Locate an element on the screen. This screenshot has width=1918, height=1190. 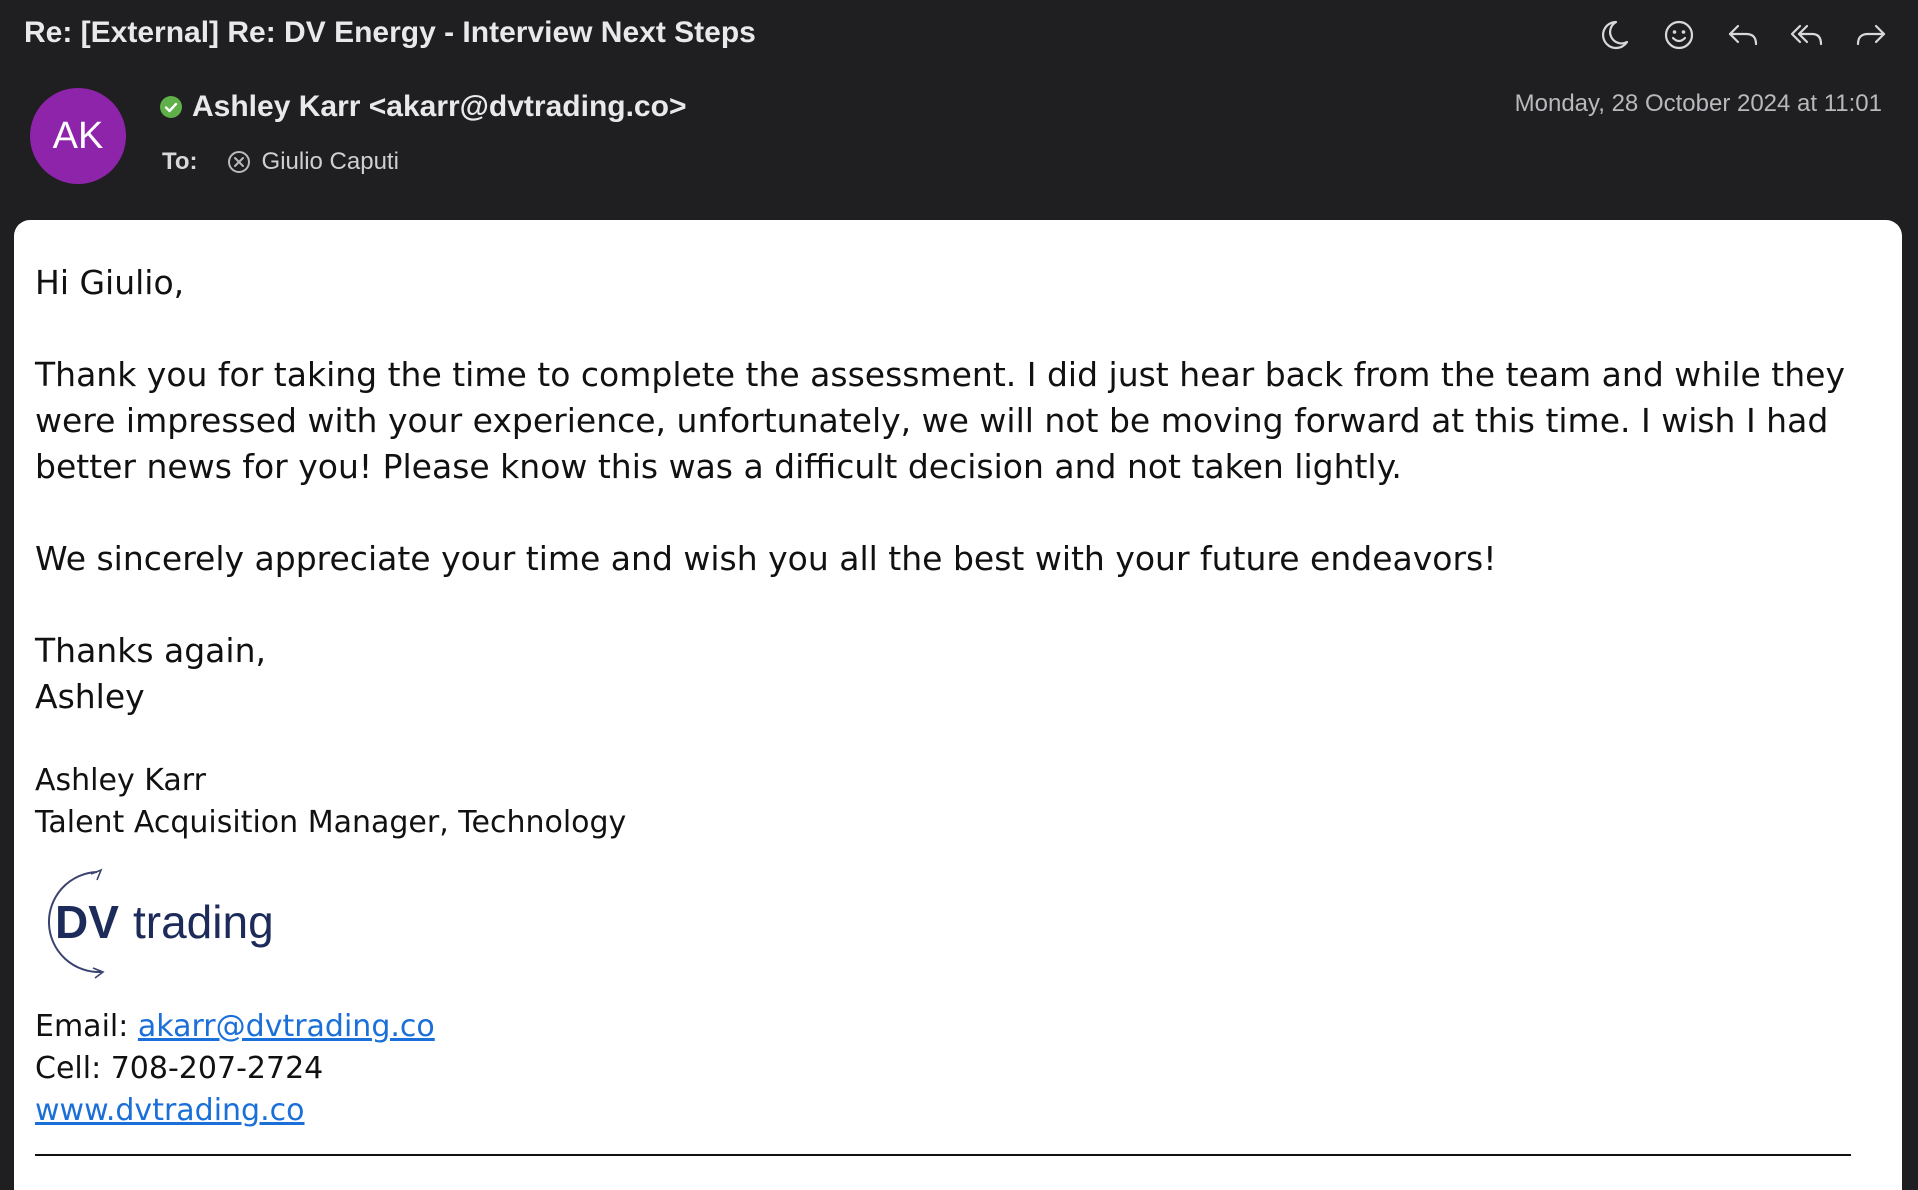
message-toolbar is located at coordinates (1743, 35).